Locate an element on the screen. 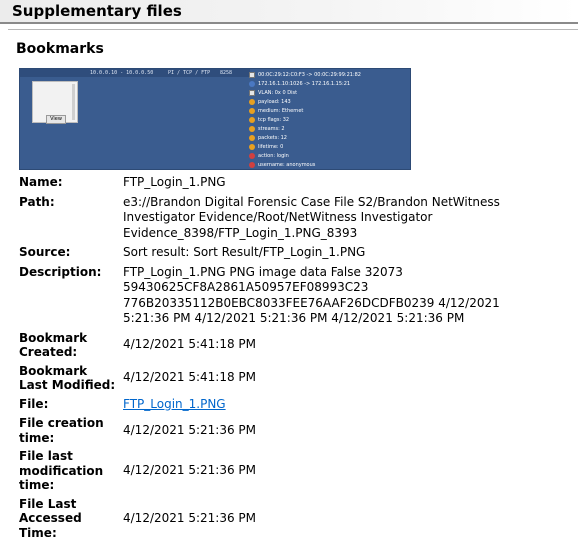 The height and width of the screenshot is (542, 578). bookmarks-heading: Bookmarks is located at coordinates (60, 49).